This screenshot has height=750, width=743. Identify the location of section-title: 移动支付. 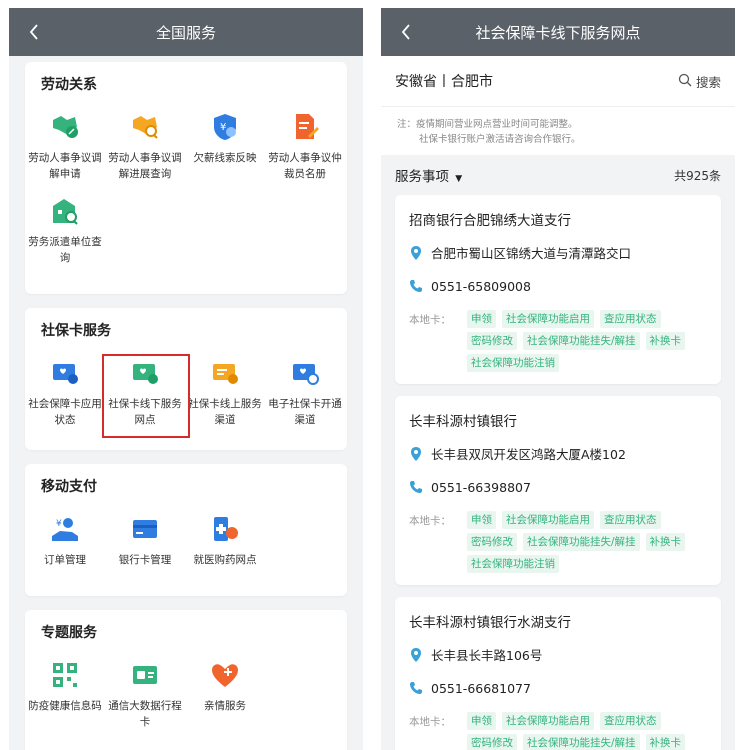
(69, 487).